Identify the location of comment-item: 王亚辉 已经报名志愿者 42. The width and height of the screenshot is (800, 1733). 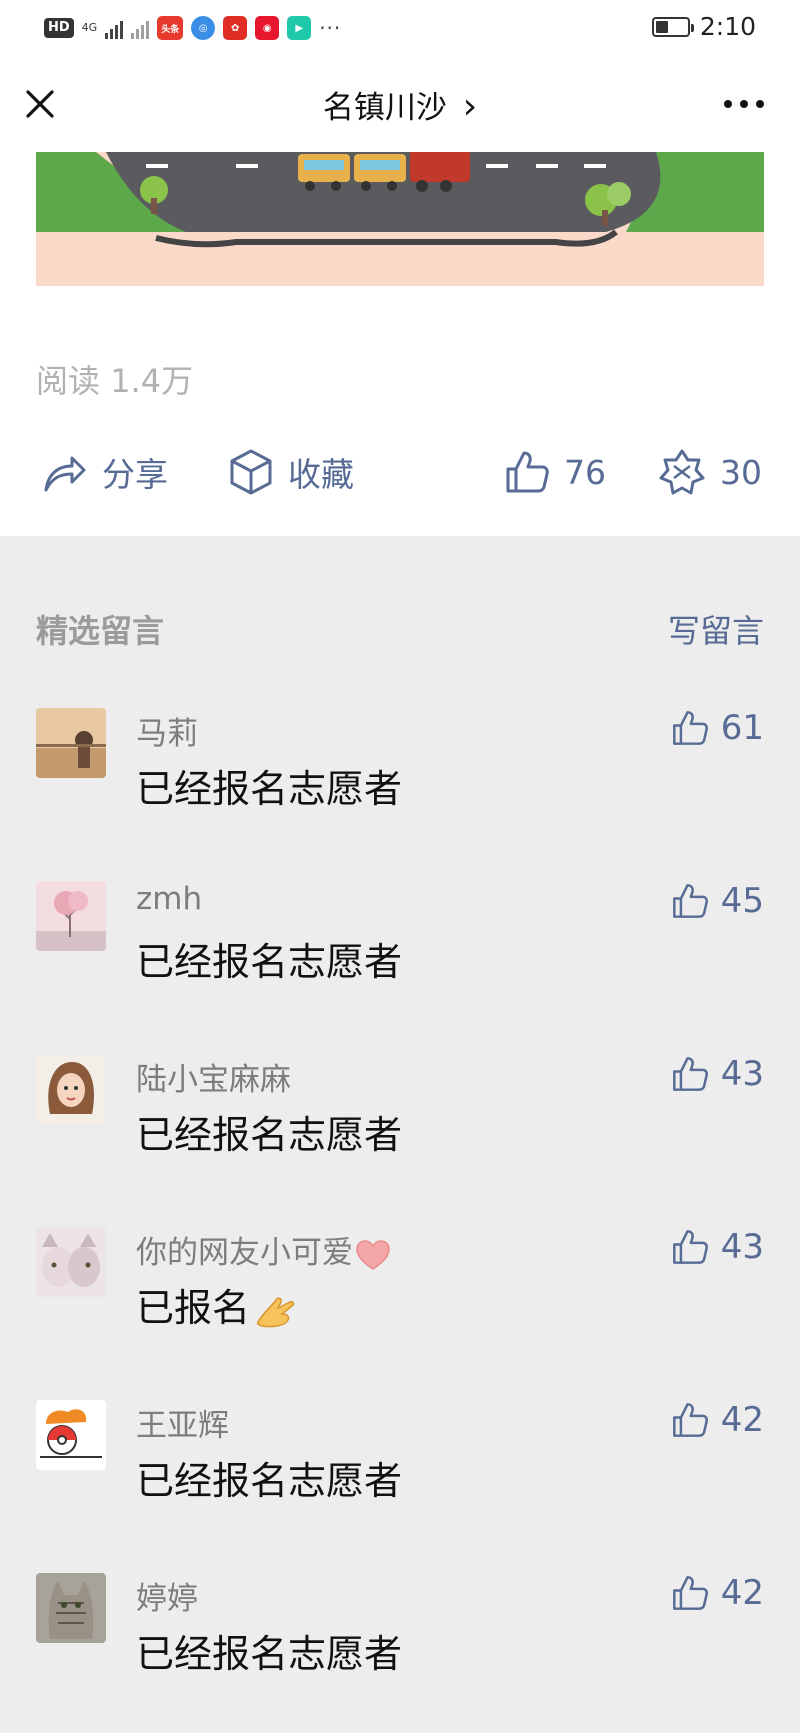
(400, 1475).